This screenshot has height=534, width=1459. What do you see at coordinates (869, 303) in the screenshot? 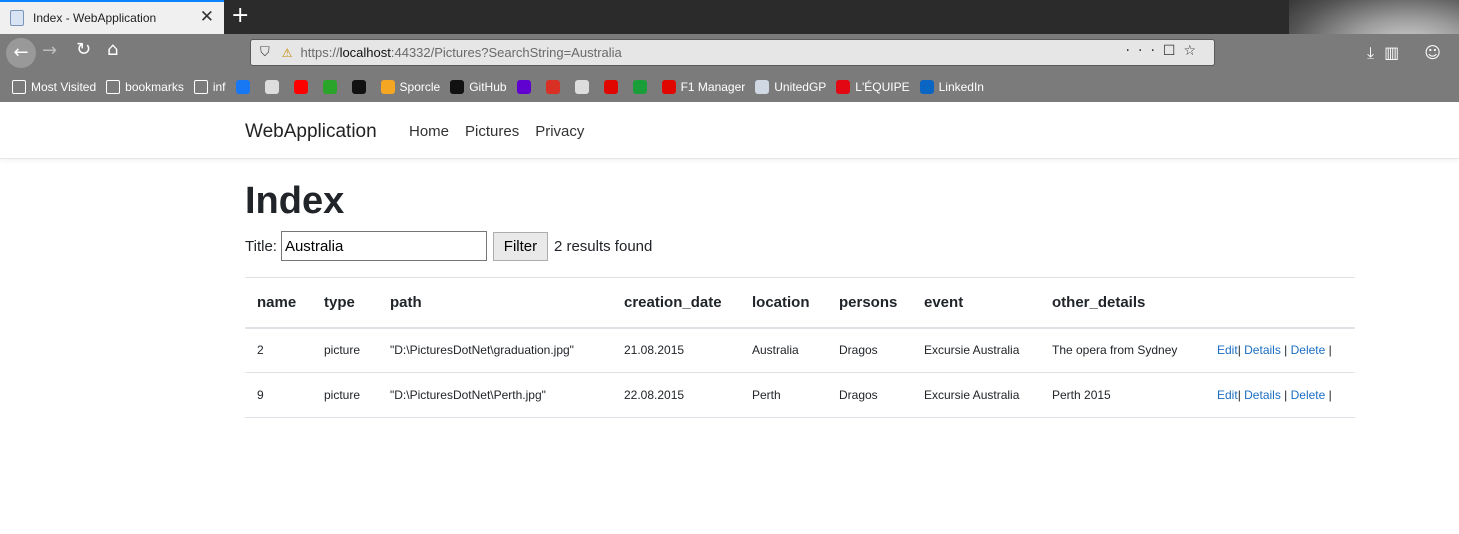
I see `column-header: persons` at bounding box center [869, 303].